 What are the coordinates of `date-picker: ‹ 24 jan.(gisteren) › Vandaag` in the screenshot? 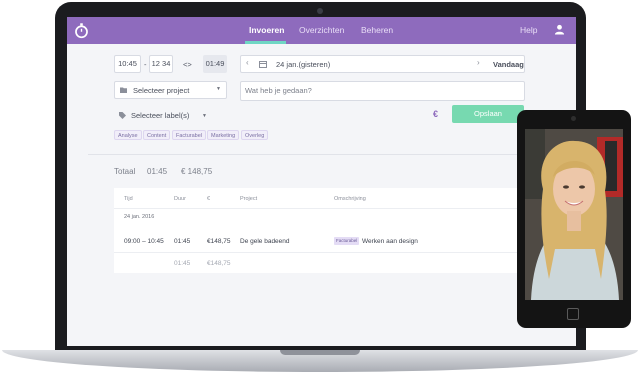 It's located at (382, 64).